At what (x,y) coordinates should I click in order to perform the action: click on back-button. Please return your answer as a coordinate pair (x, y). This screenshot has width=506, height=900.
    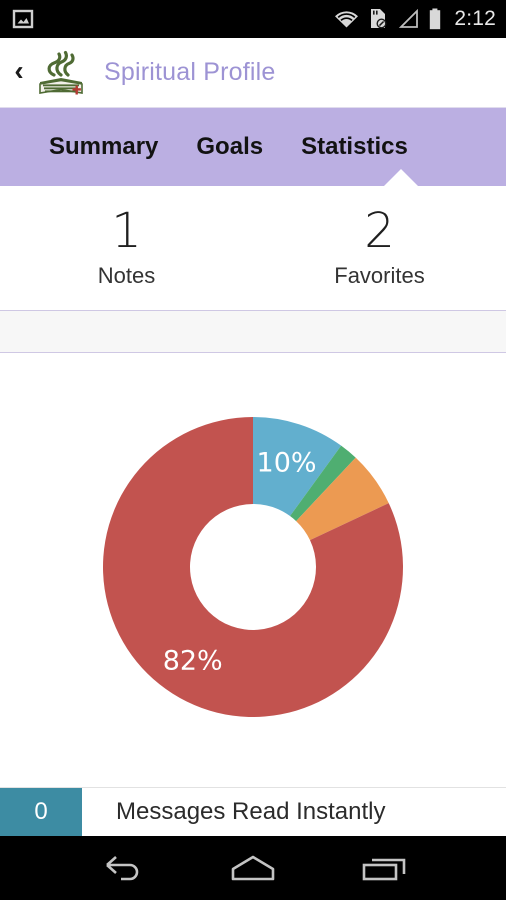
    Looking at the image, I should click on (122, 868).